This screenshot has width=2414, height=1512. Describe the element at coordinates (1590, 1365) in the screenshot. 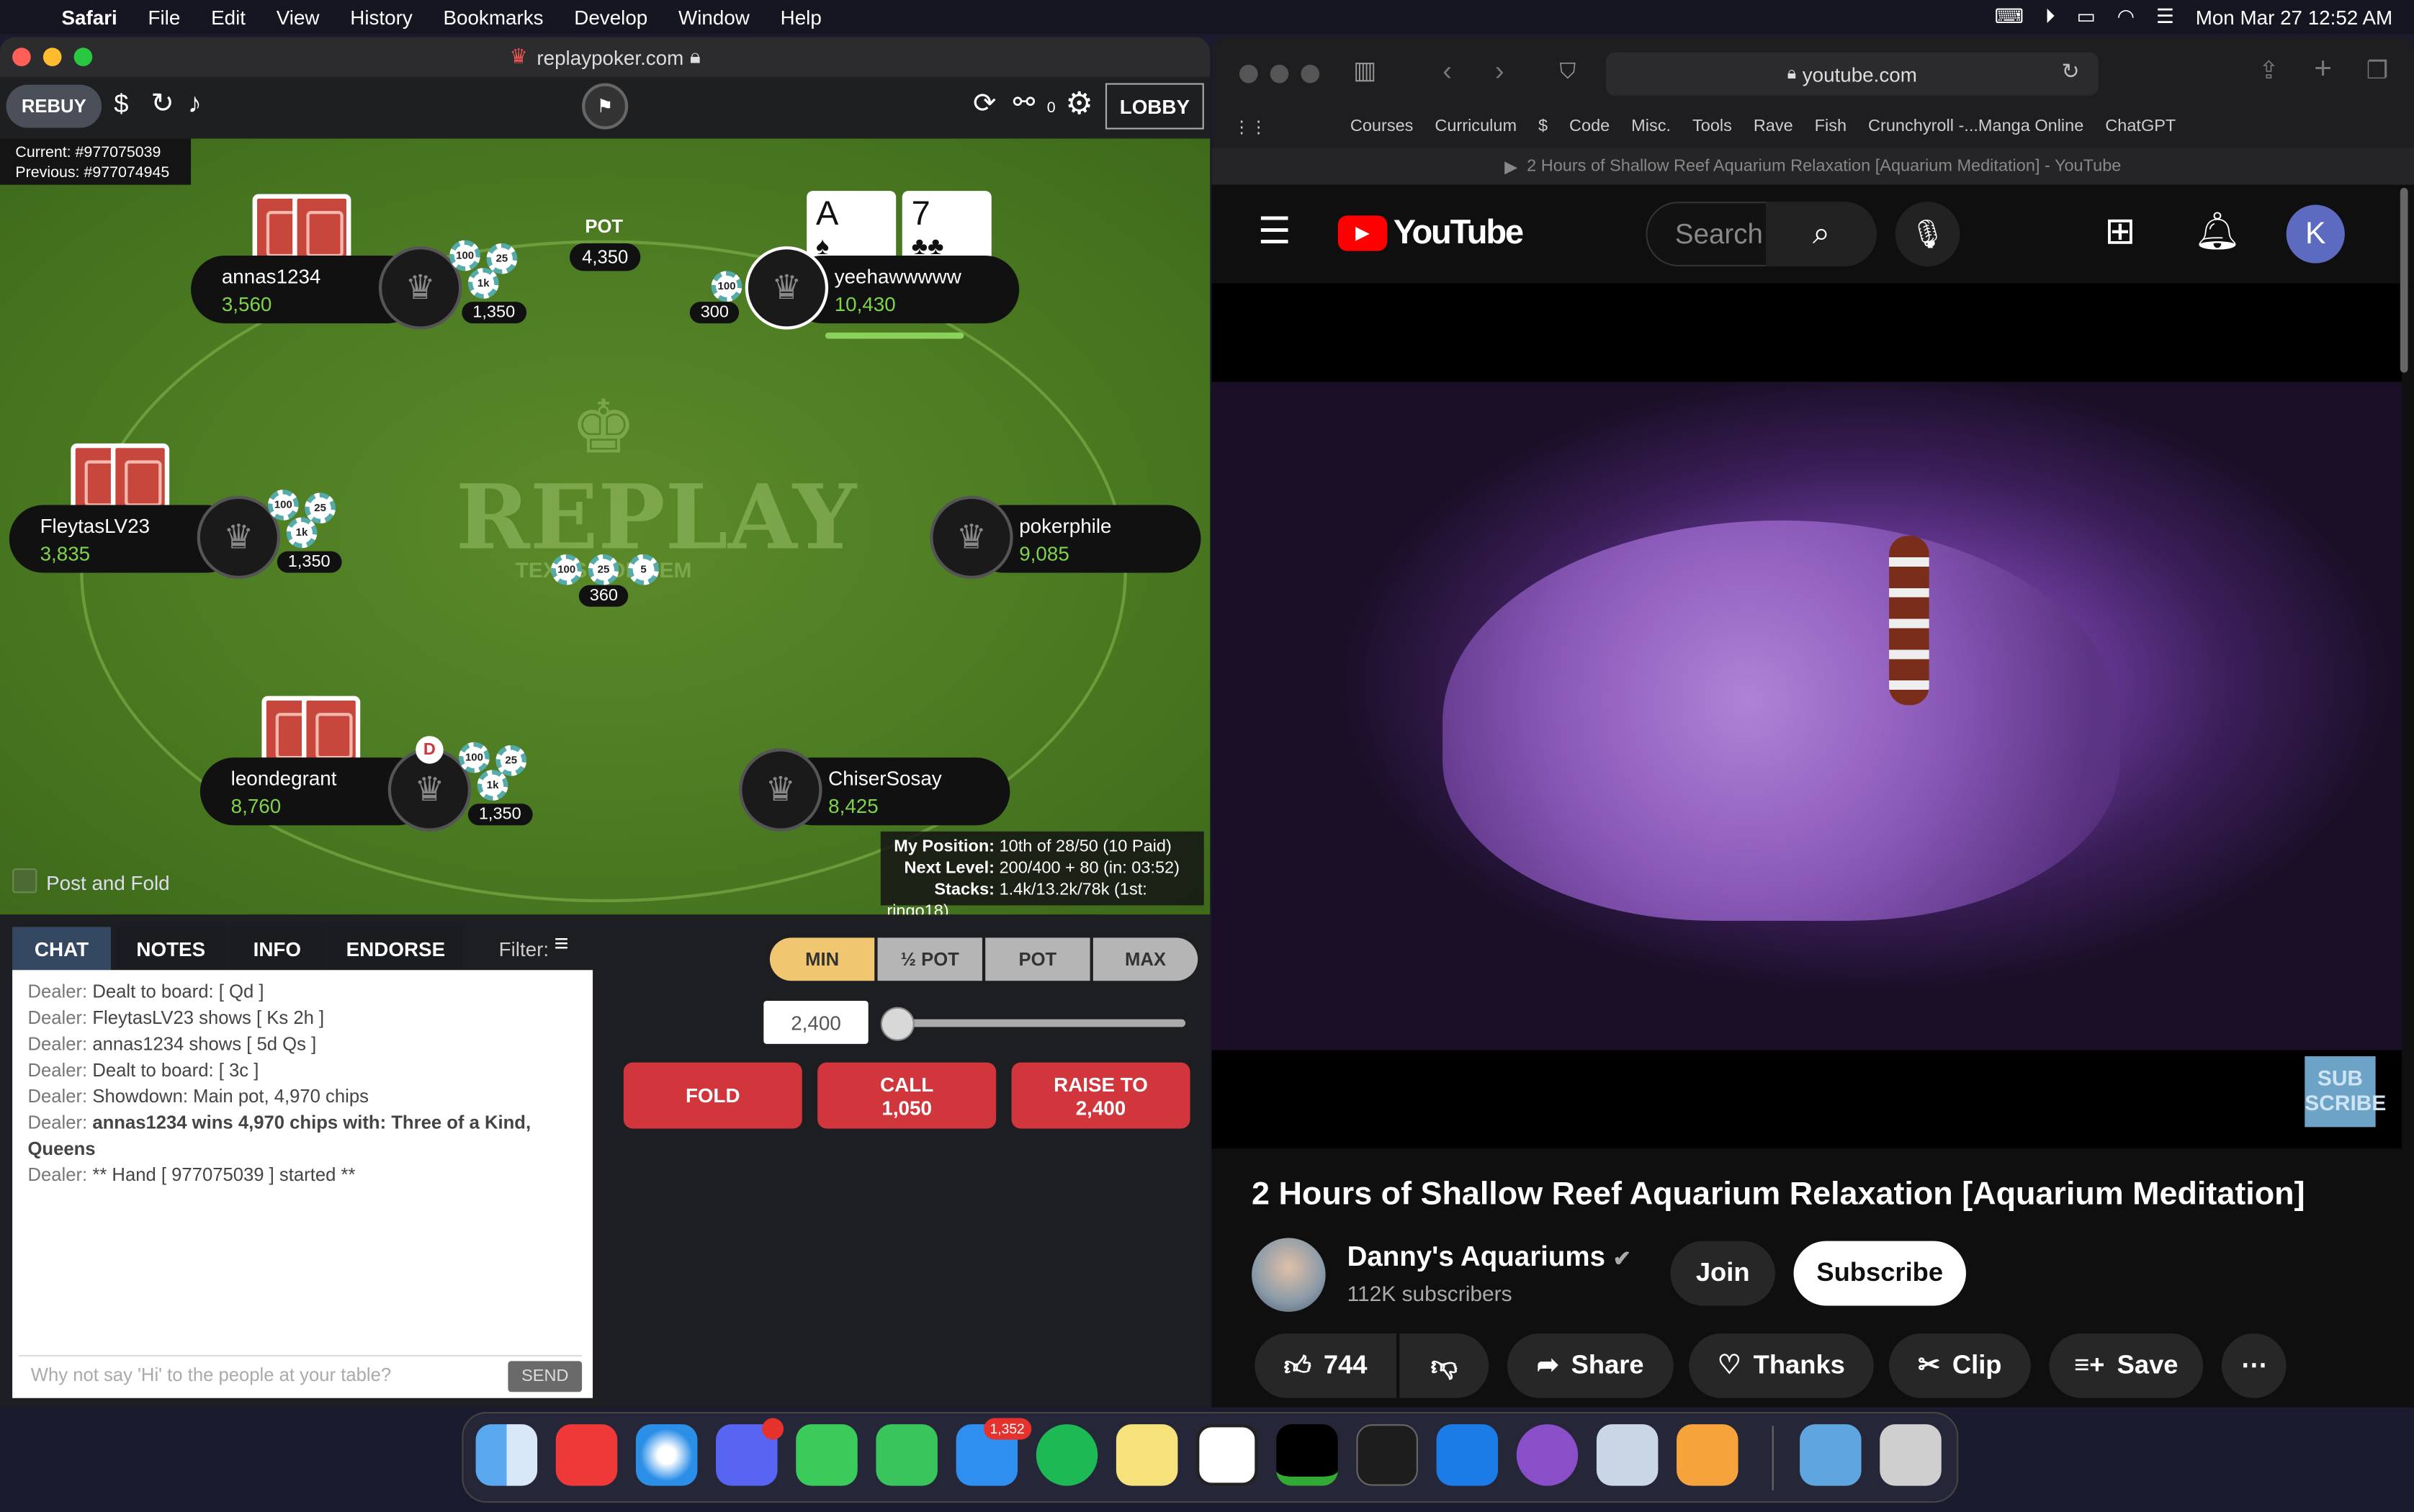

I see `share-button: ➦ Share` at that location.